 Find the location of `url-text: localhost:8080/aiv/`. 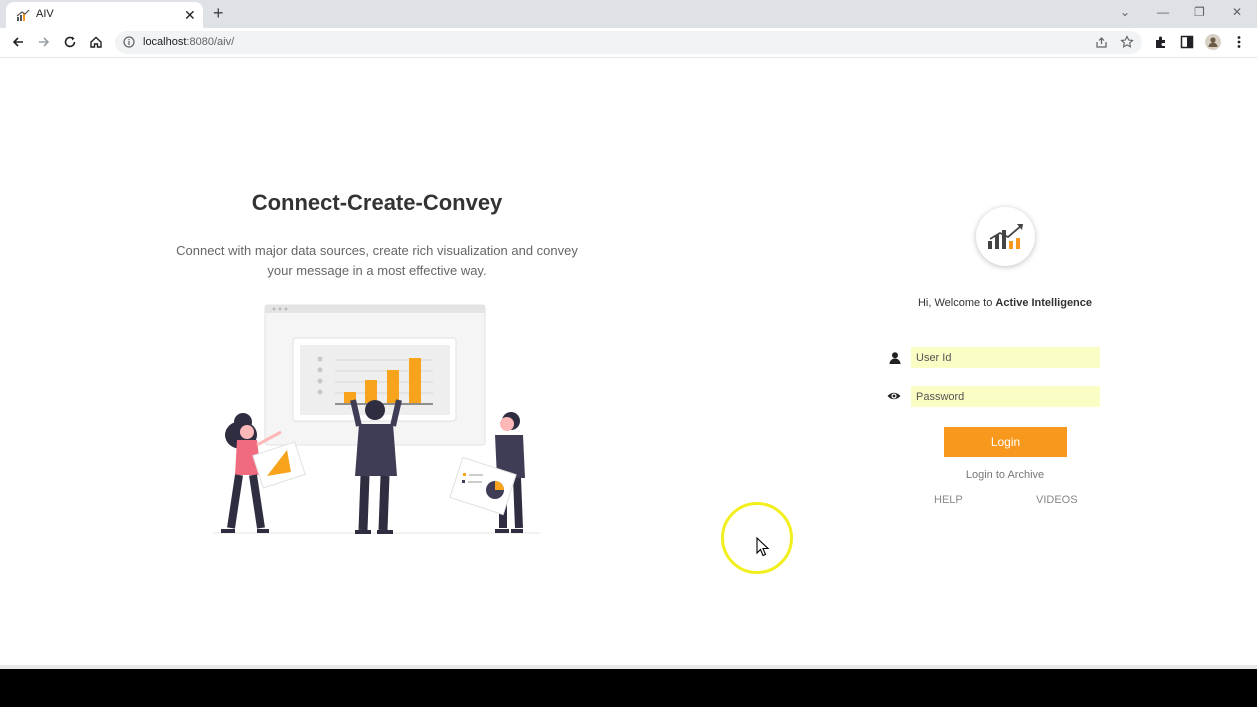

url-text: localhost:8080/aiv/ is located at coordinates (188, 42).